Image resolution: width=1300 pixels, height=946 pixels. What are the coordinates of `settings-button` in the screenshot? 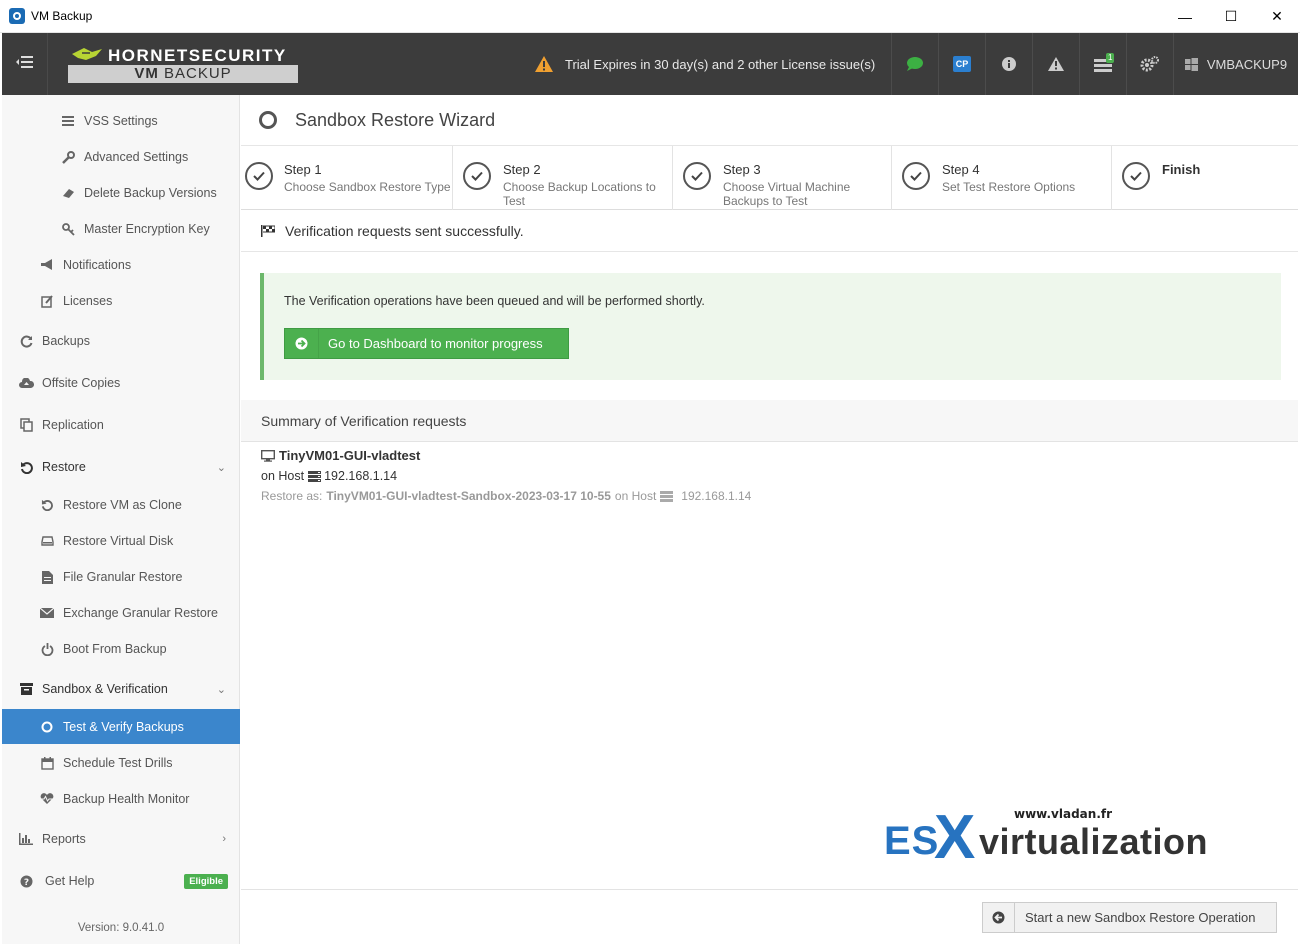 It's located at (1149, 64).